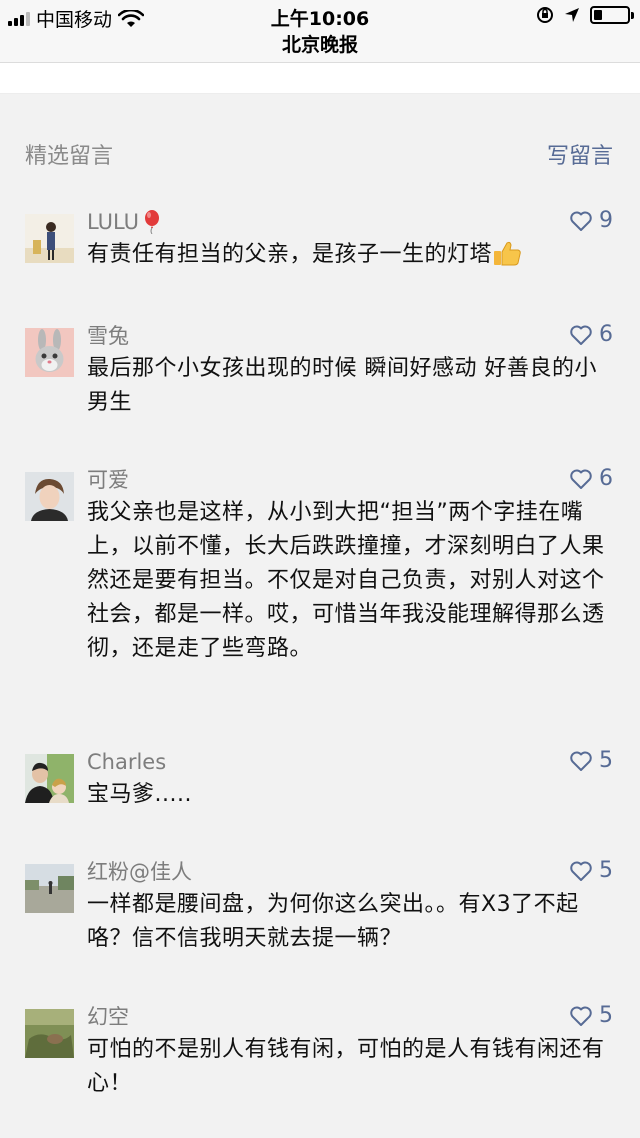  I want to click on status-bar: 中国移动 上午10:06, so click(320, 16).